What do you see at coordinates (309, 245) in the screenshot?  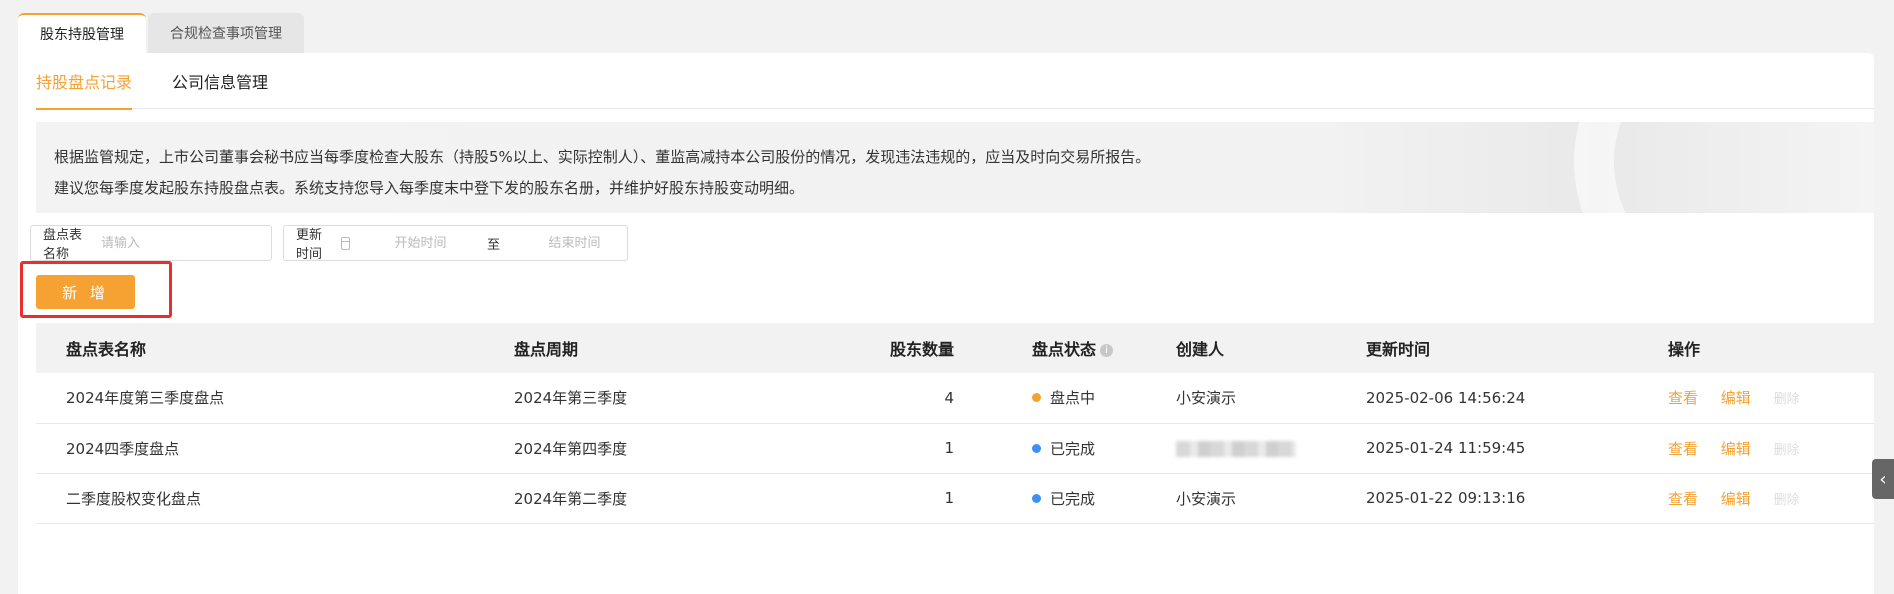 I see `time-filter-label: 更新时间` at bounding box center [309, 245].